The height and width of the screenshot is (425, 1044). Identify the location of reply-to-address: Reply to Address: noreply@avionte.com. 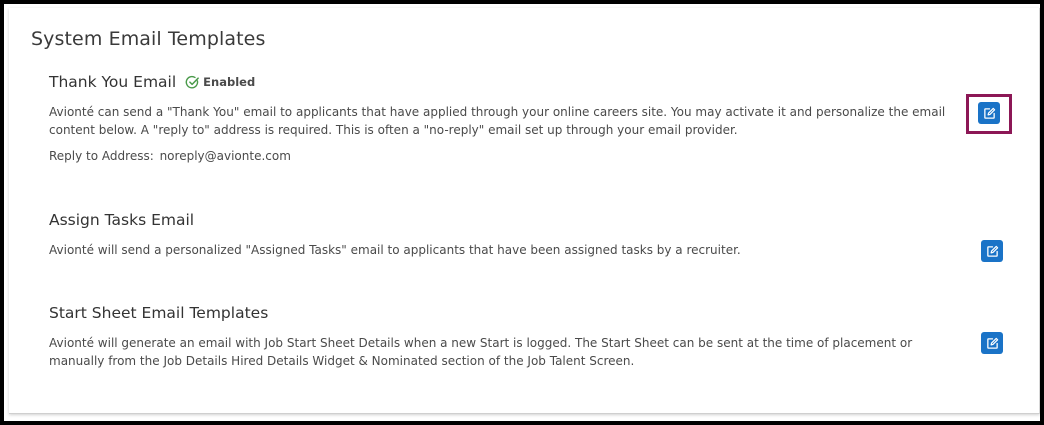
(519, 156).